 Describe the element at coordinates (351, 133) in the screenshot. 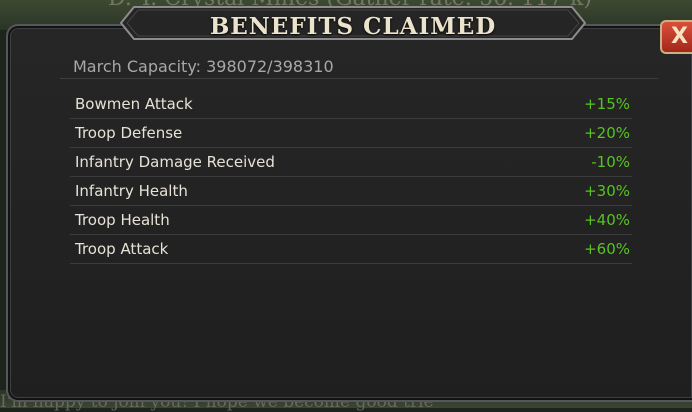

I see `benefit-row: Troop Defense +20%` at that location.